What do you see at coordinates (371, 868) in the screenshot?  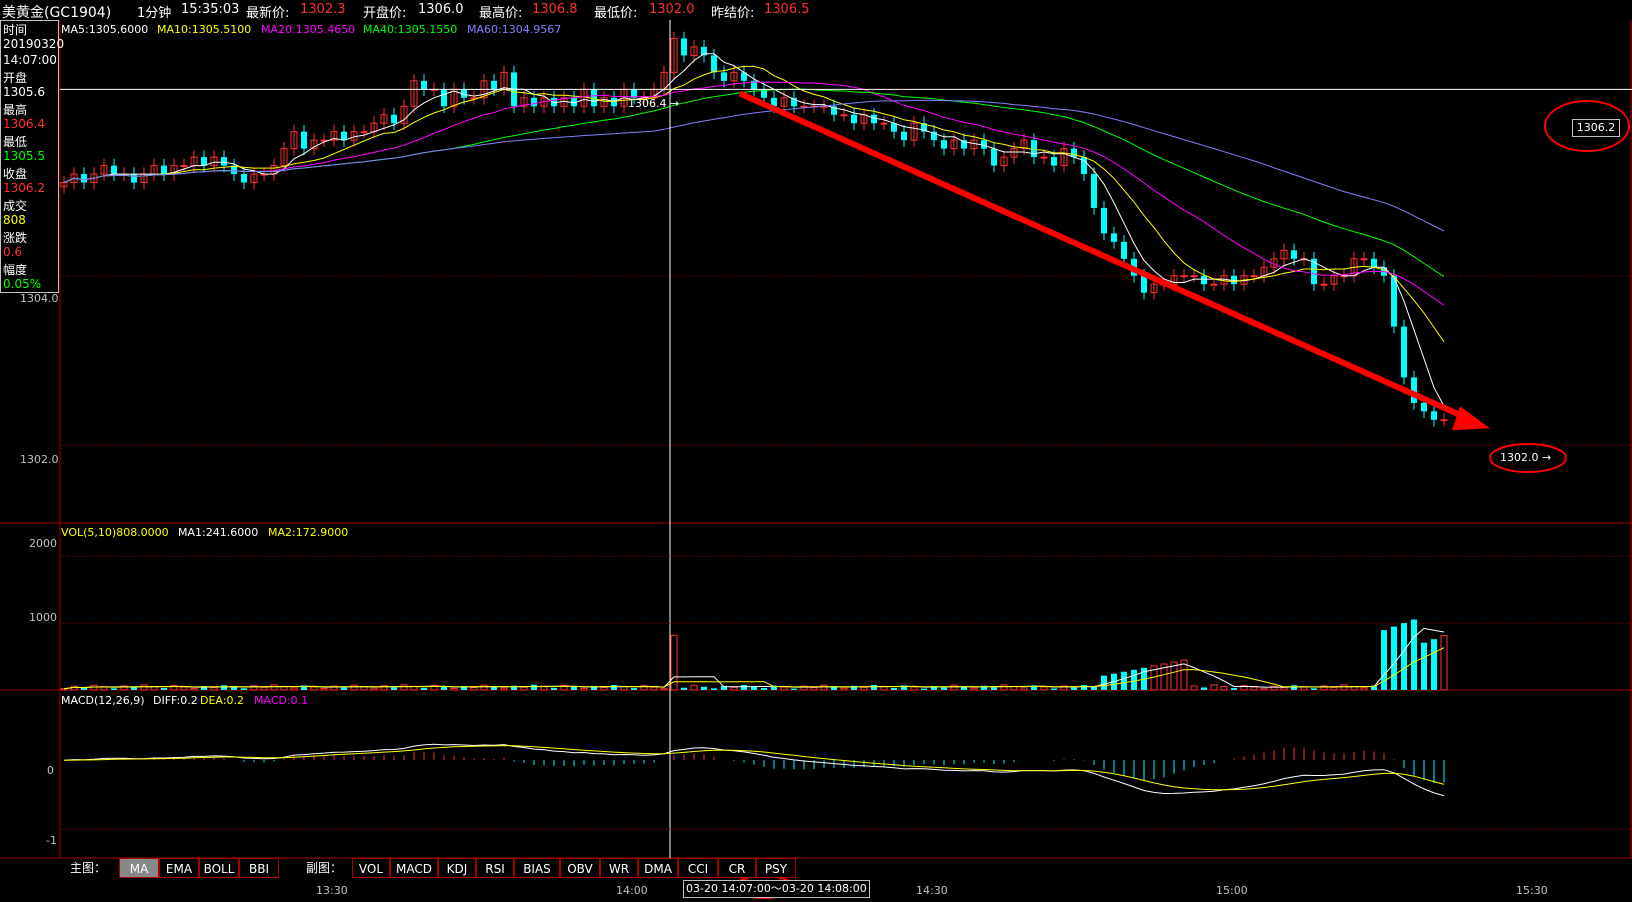 I see `sub-vol-button: VOL` at bounding box center [371, 868].